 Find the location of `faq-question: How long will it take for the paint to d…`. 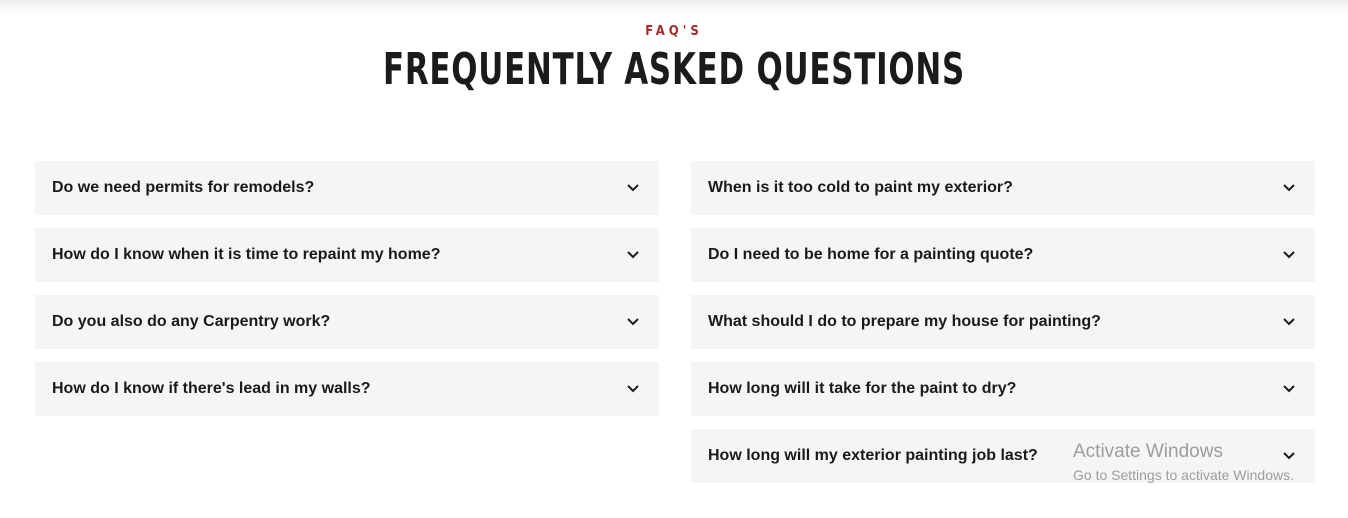

faq-question: How long will it take for the paint to d… is located at coordinates (862, 388).